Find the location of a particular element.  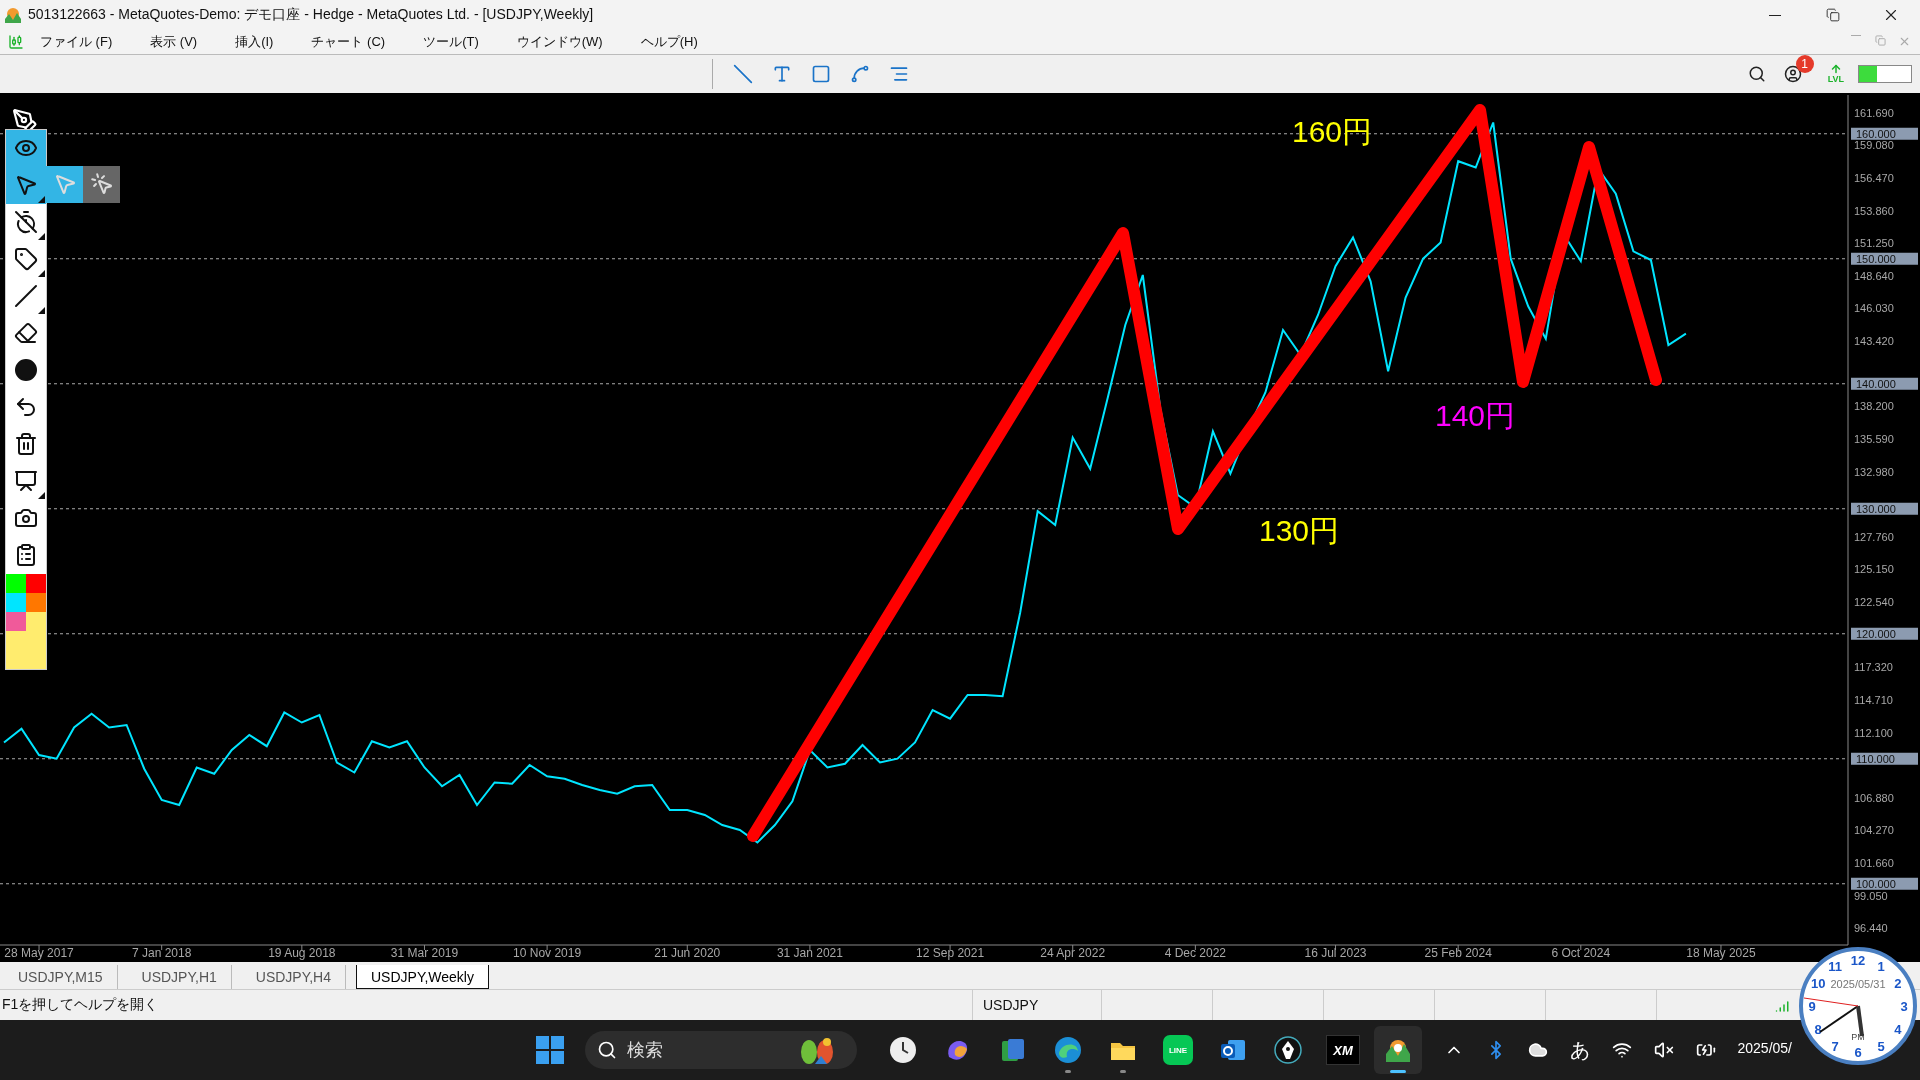

price-tick-label: 143.420 is located at coordinates (1874, 340).